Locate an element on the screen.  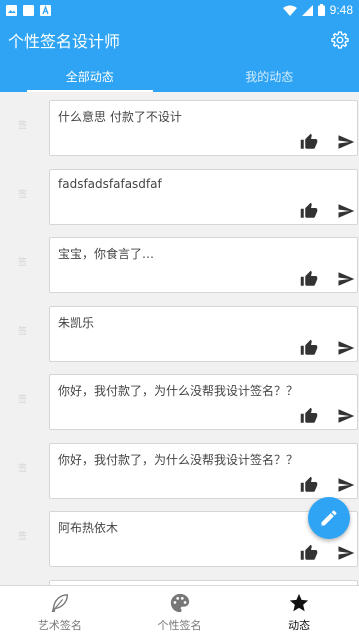
post-card: fadsfadsfafasdfaf is located at coordinates (203, 196).